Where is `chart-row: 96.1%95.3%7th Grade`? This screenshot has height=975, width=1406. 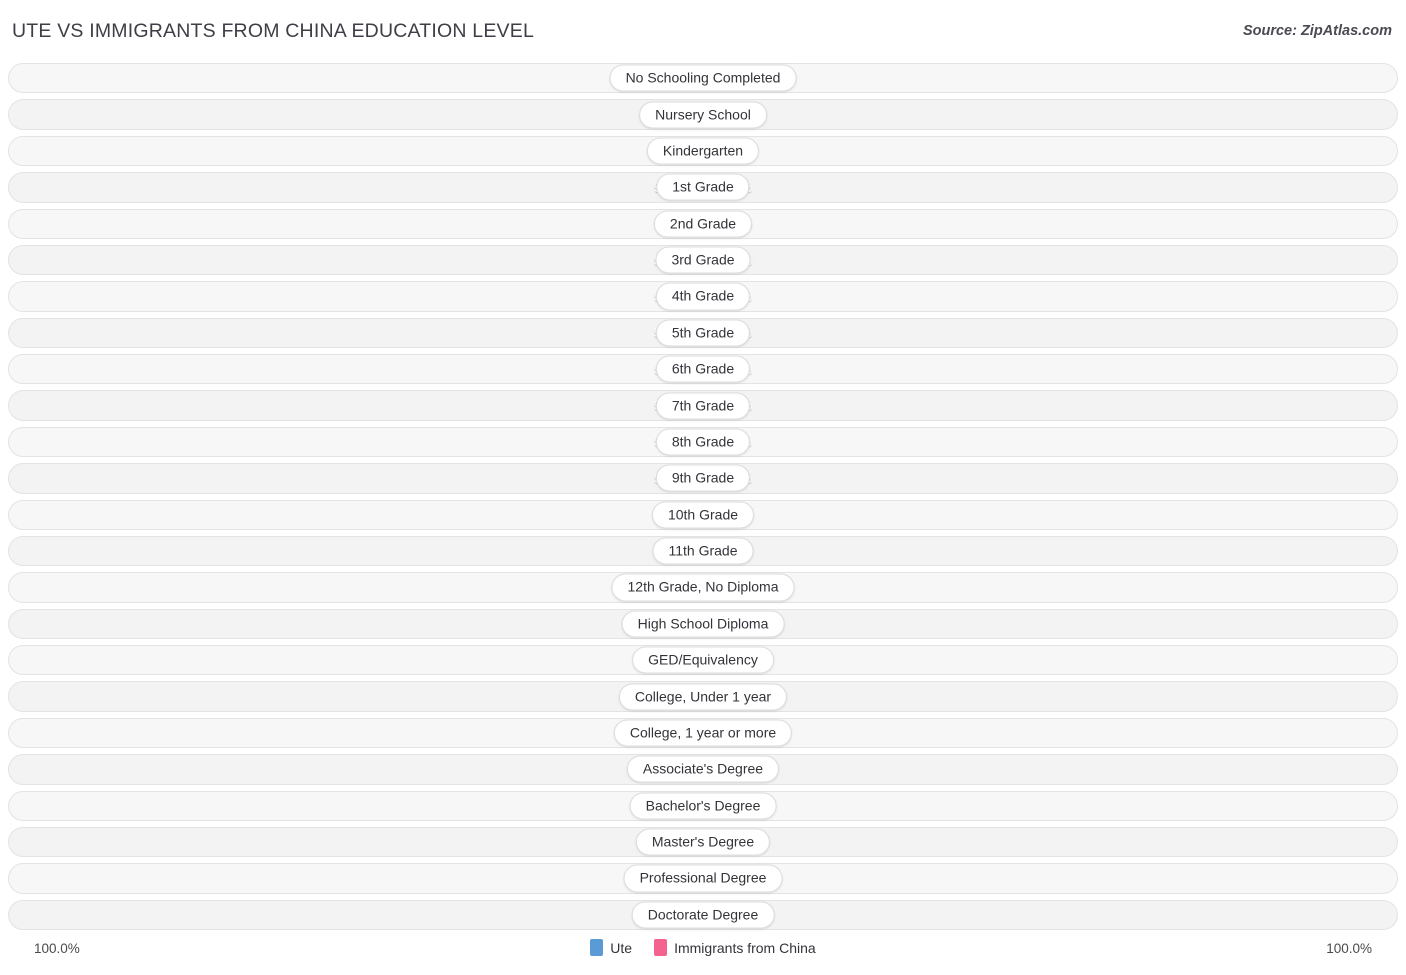
chart-row: 96.1%95.3%7th Grade is located at coordinates (703, 405).